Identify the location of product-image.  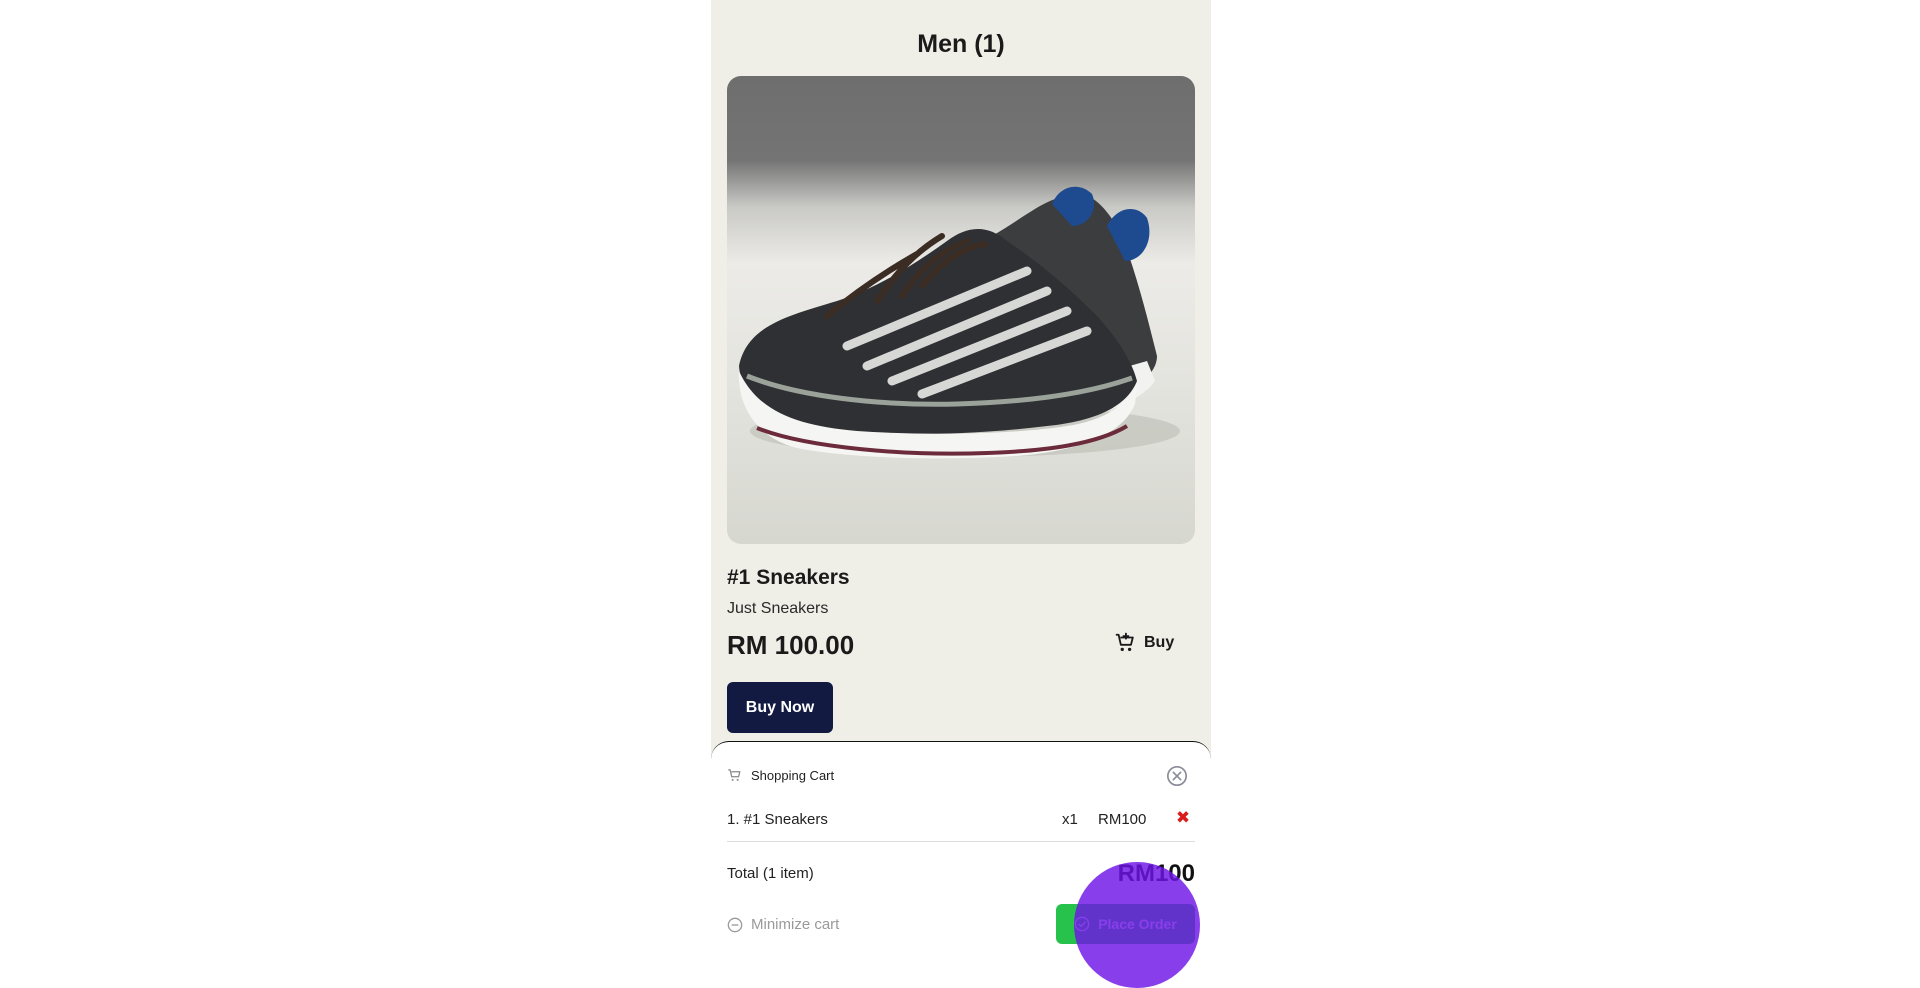
(961, 310).